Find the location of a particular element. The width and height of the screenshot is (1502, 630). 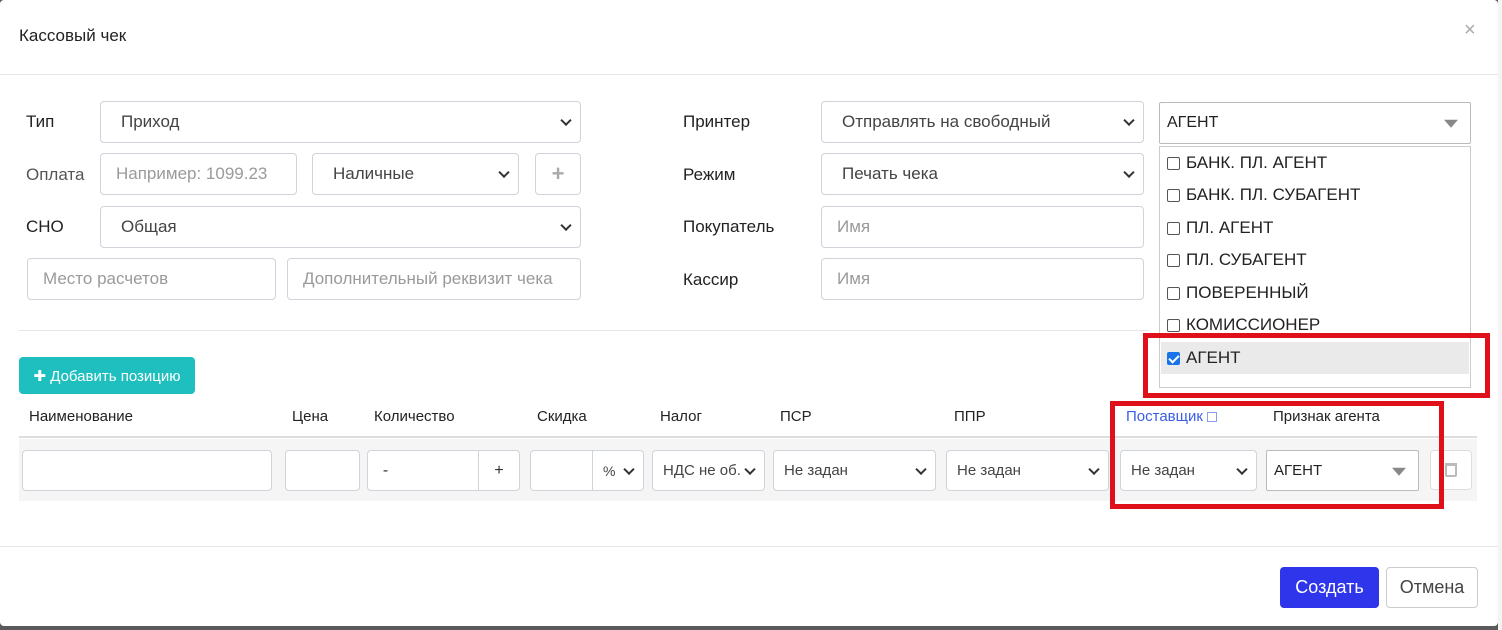

printer-select: Отправлять на свободный is located at coordinates (982, 122).